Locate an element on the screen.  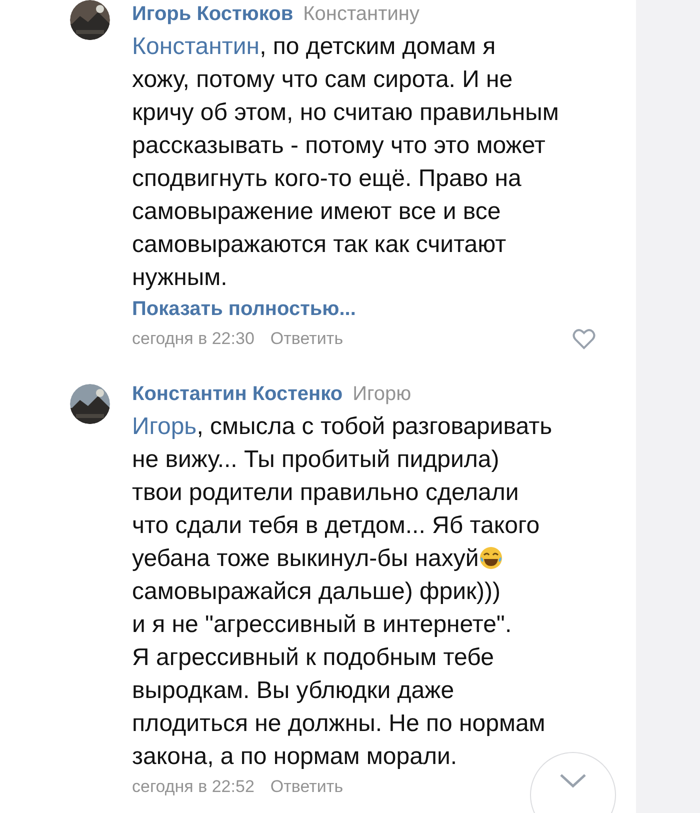
mention-link: Константин is located at coordinates (196, 46).